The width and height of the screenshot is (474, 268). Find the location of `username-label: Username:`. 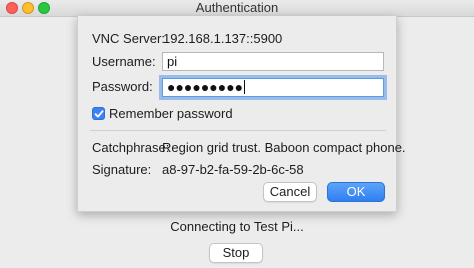

username-label: Username: is located at coordinates (124, 61).